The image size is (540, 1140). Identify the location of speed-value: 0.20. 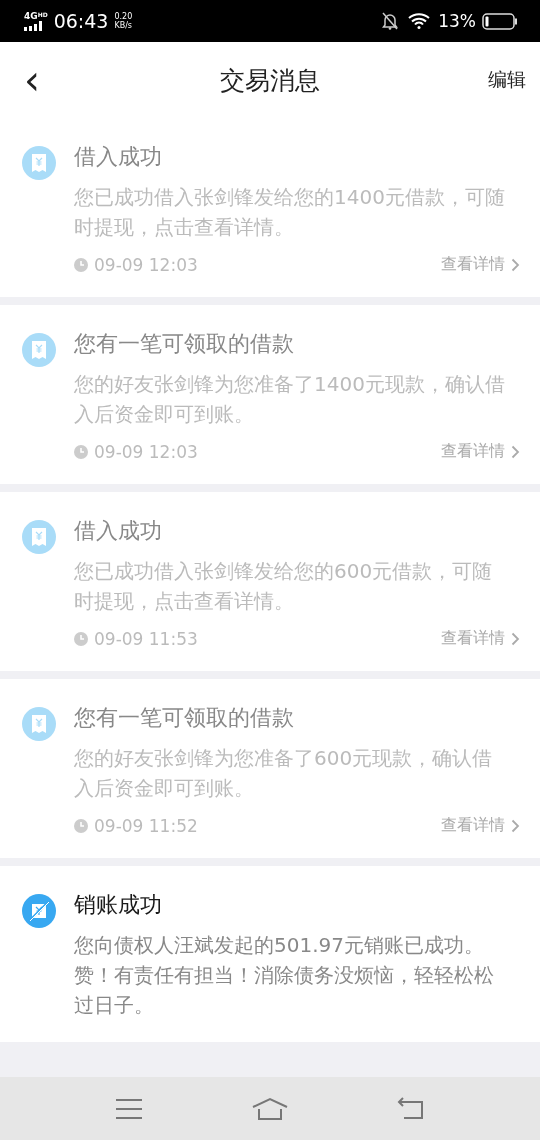
(123, 16).